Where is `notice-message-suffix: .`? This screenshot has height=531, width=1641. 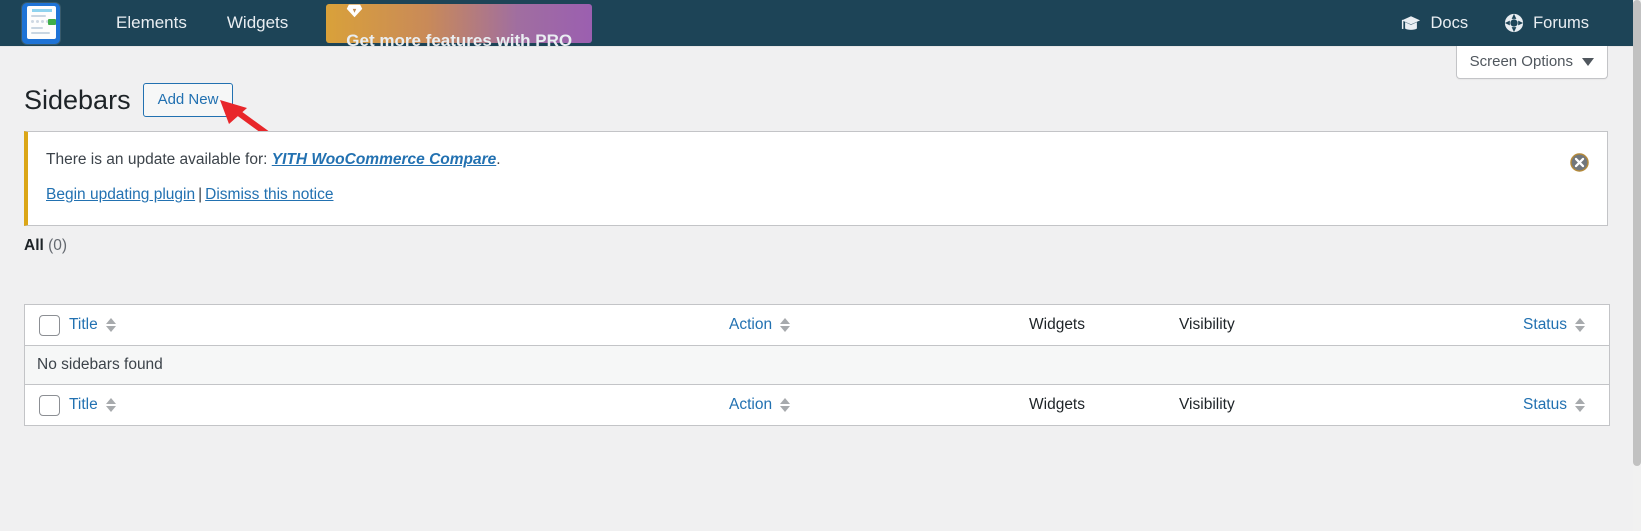 notice-message-suffix: . is located at coordinates (498, 159).